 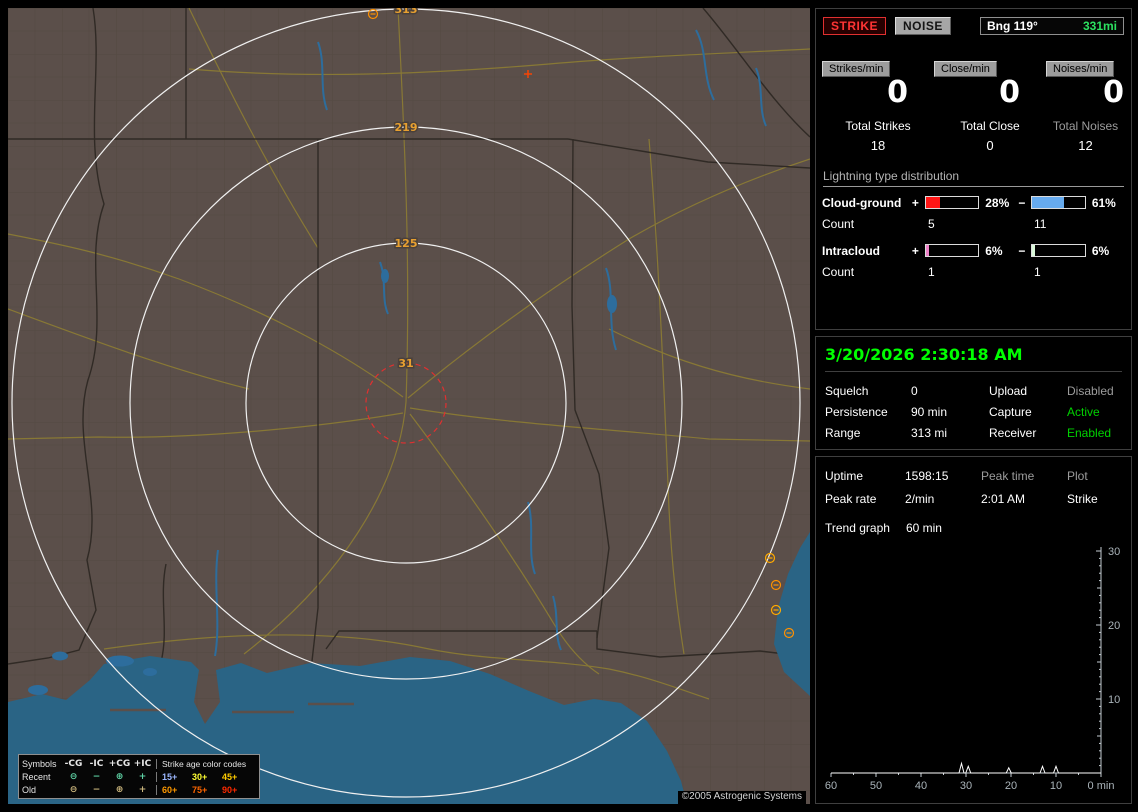 What do you see at coordinates (851, 499) in the screenshot?
I see `peak-rate-label: Peak rate` at bounding box center [851, 499].